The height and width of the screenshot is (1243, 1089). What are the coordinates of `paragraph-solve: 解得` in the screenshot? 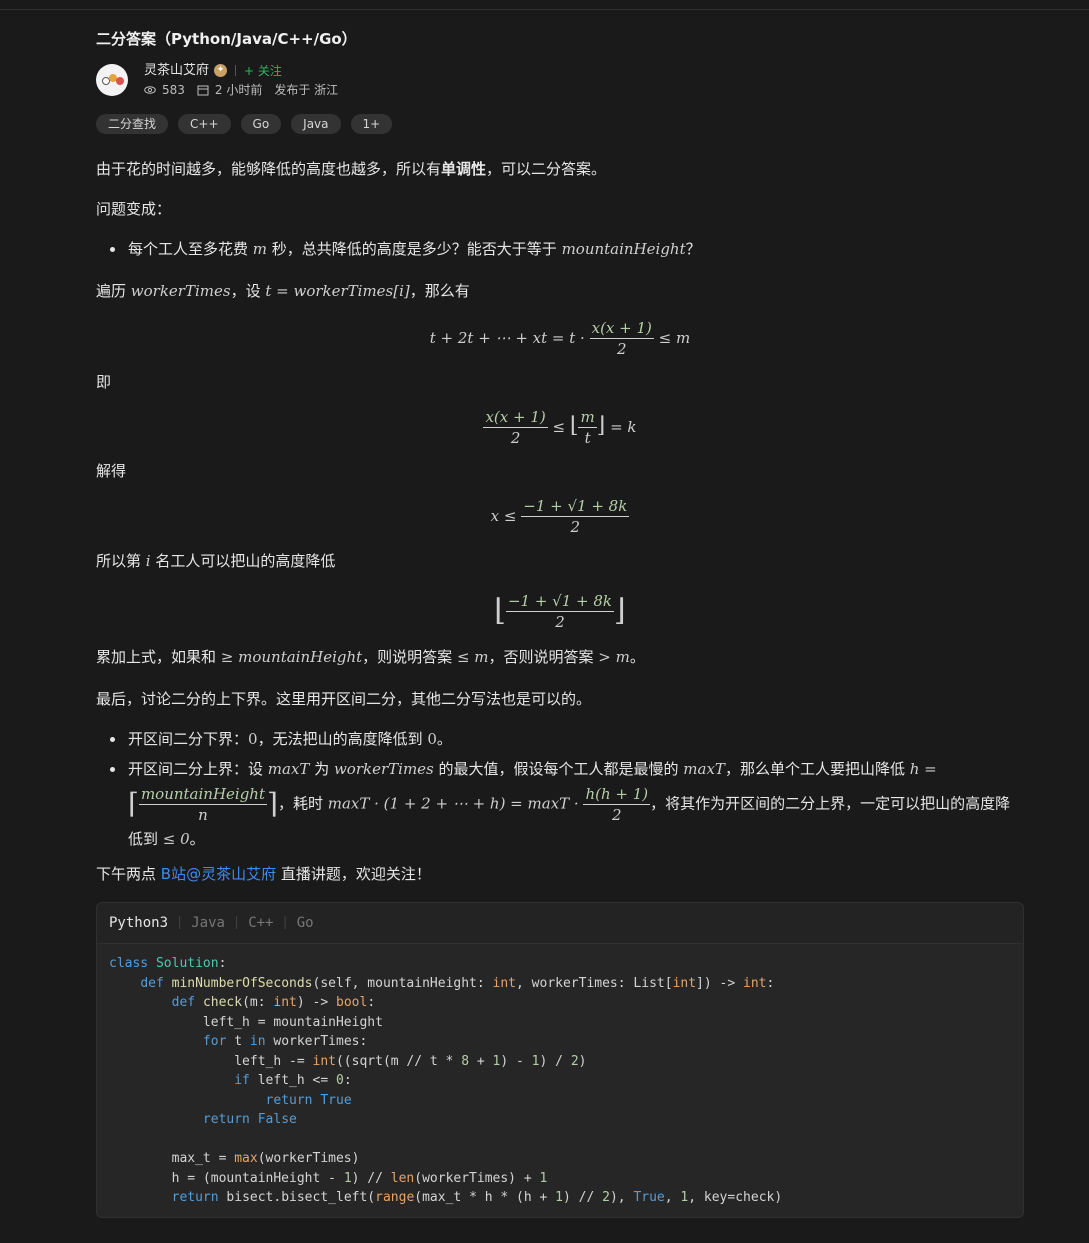 It's located at (111, 471).